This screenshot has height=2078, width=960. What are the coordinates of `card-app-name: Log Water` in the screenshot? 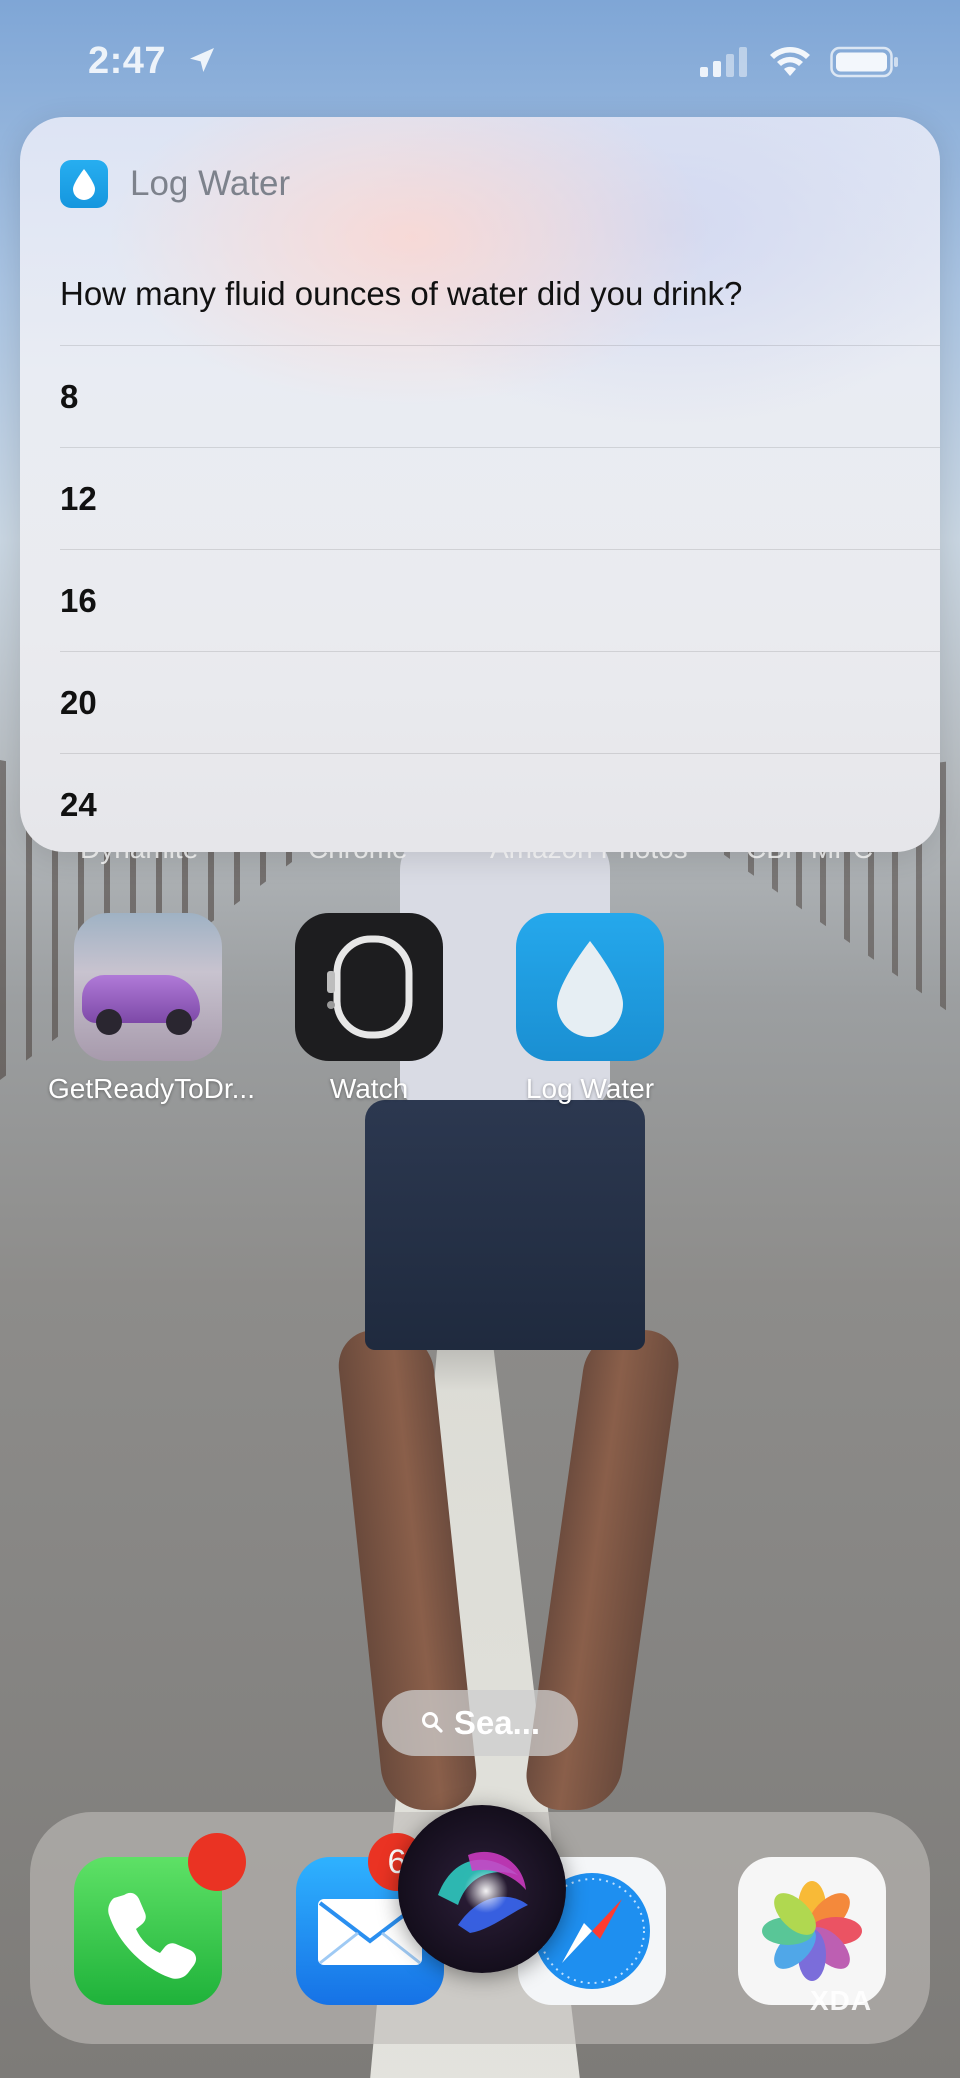 It's located at (210, 183).